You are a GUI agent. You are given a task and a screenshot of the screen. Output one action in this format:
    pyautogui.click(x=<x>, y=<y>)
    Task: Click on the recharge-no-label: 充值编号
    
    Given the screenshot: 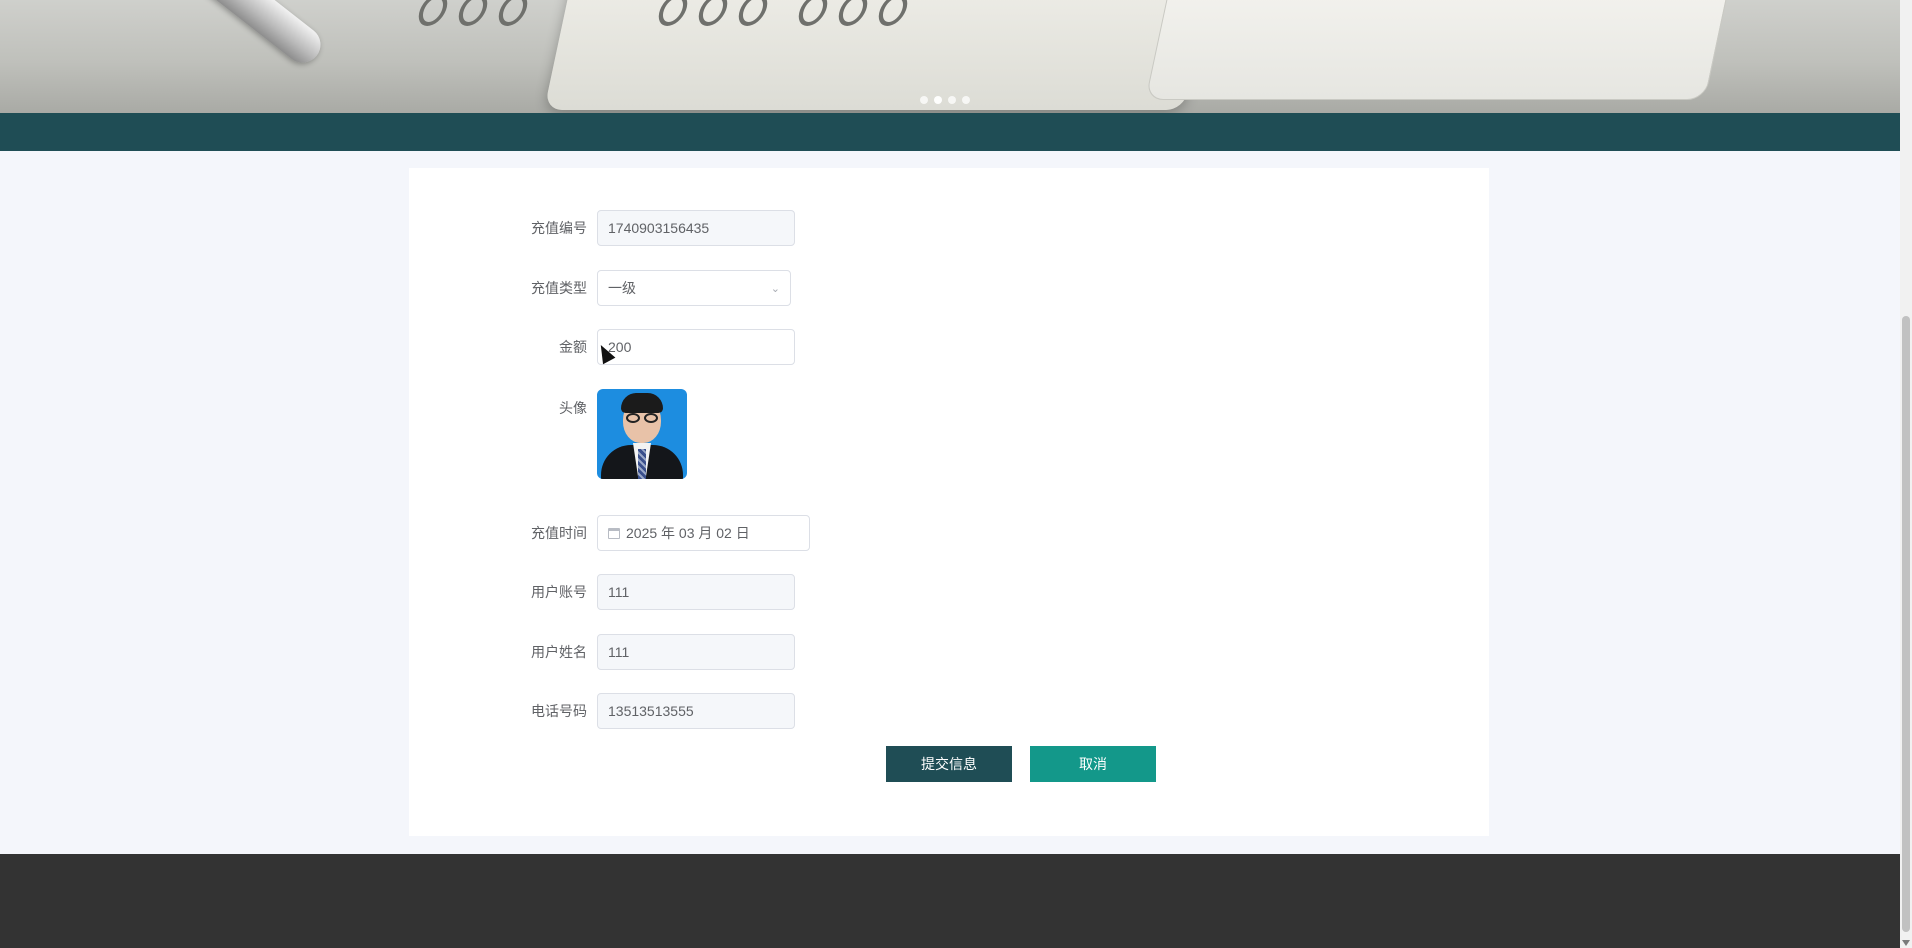 What is the action you would take?
    pyautogui.click(x=559, y=228)
    